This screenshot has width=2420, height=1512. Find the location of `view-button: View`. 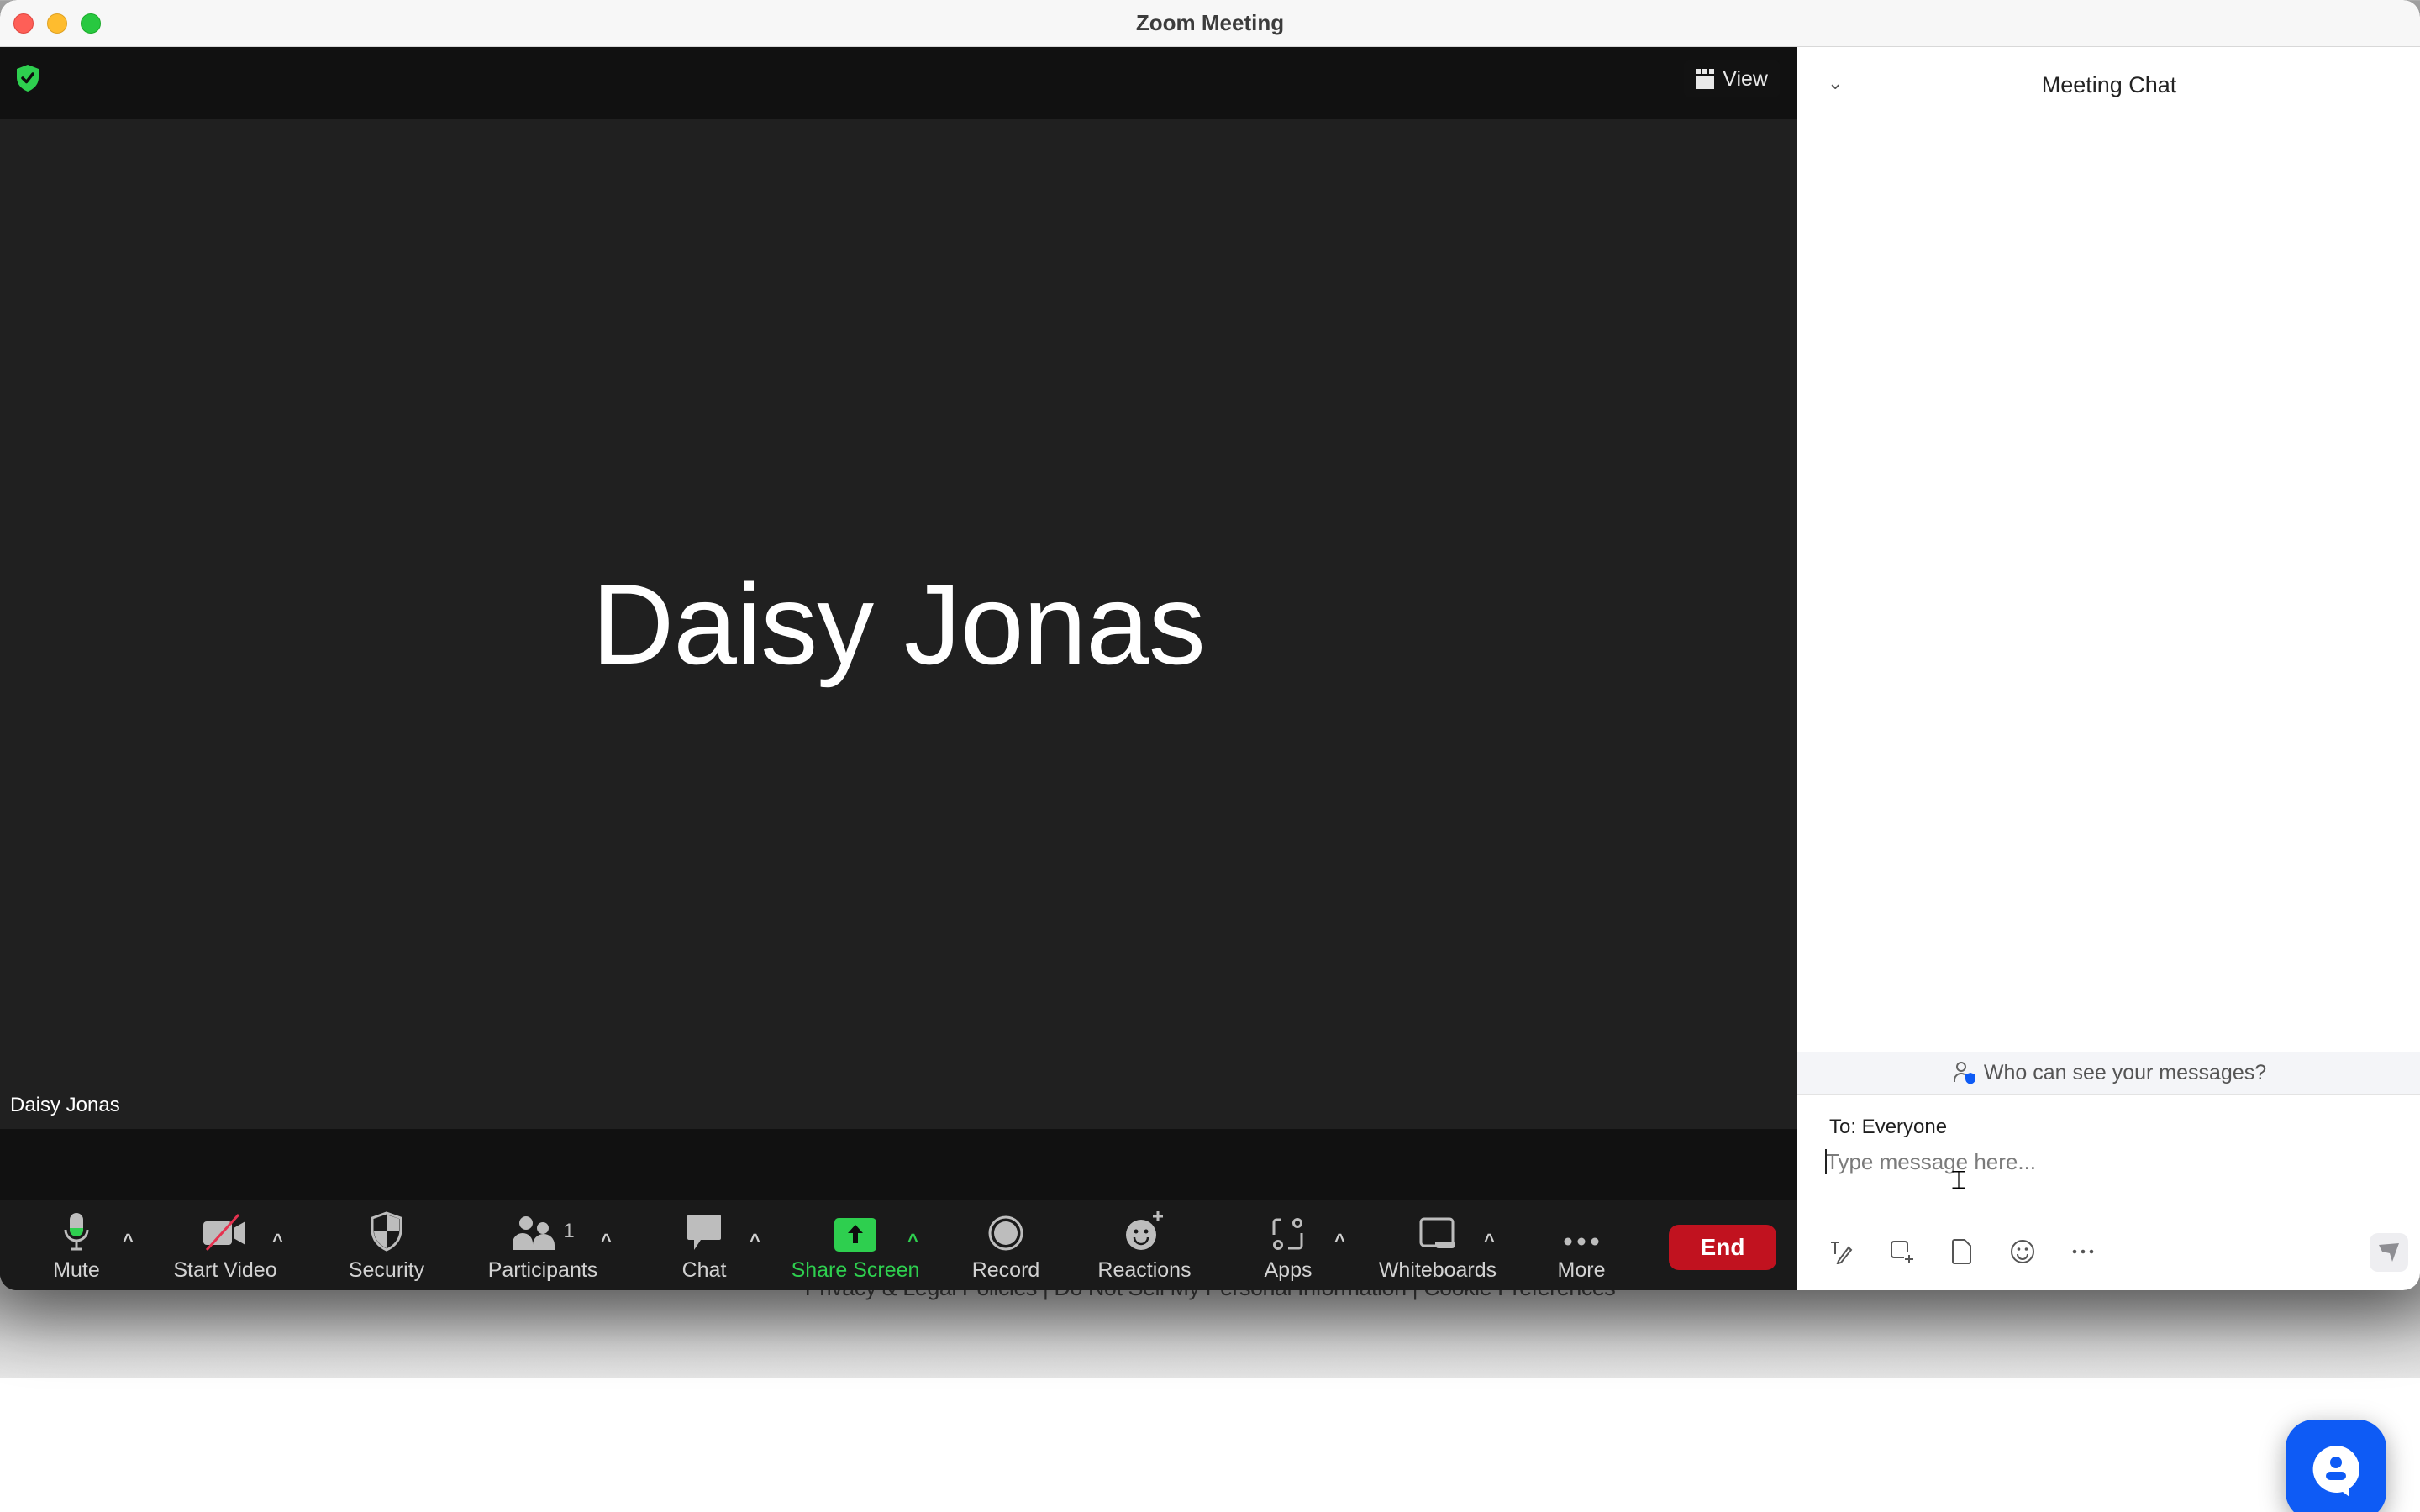

view-button: View is located at coordinates (1732, 78).